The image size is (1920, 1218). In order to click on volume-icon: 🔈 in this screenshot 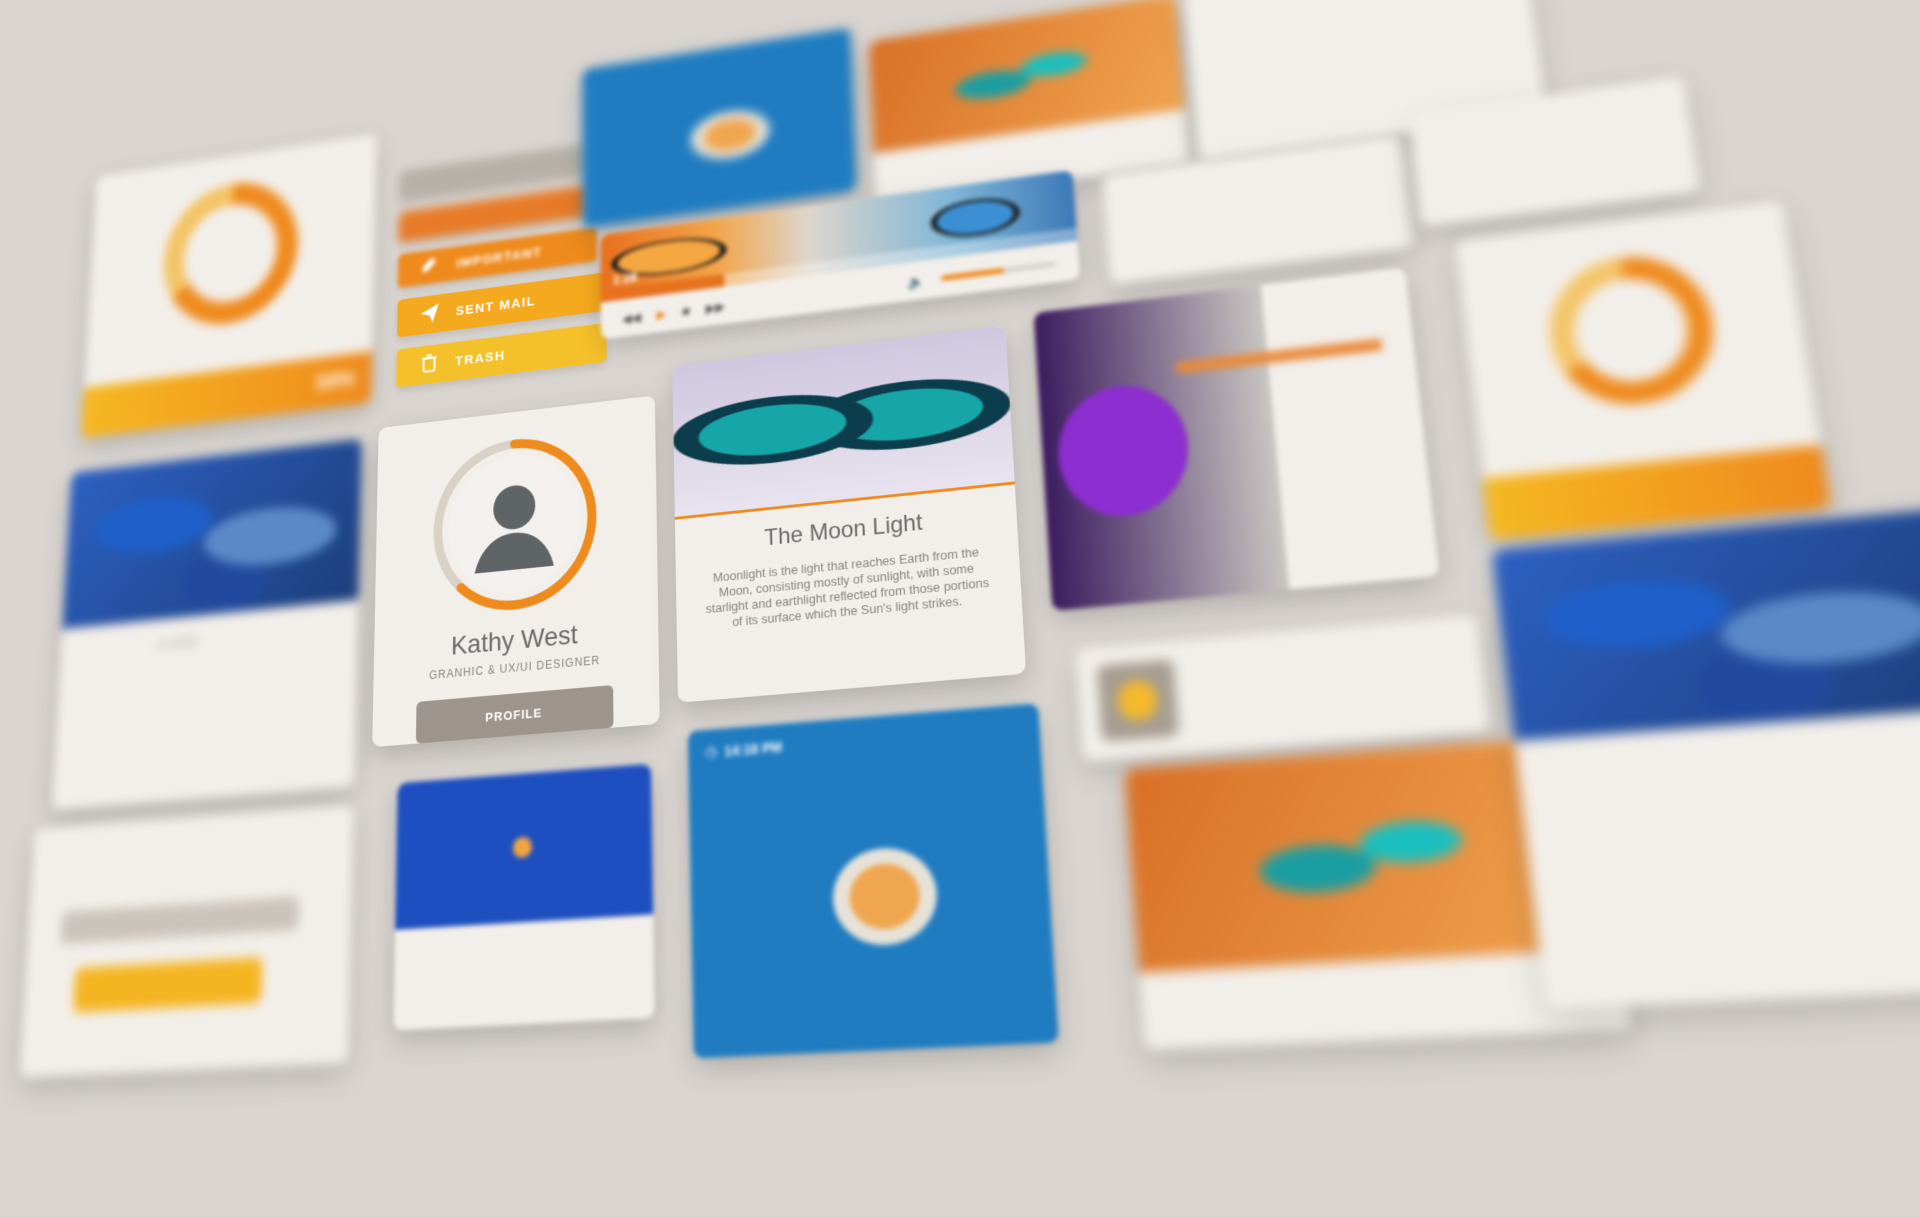, I will do `click(916, 281)`.